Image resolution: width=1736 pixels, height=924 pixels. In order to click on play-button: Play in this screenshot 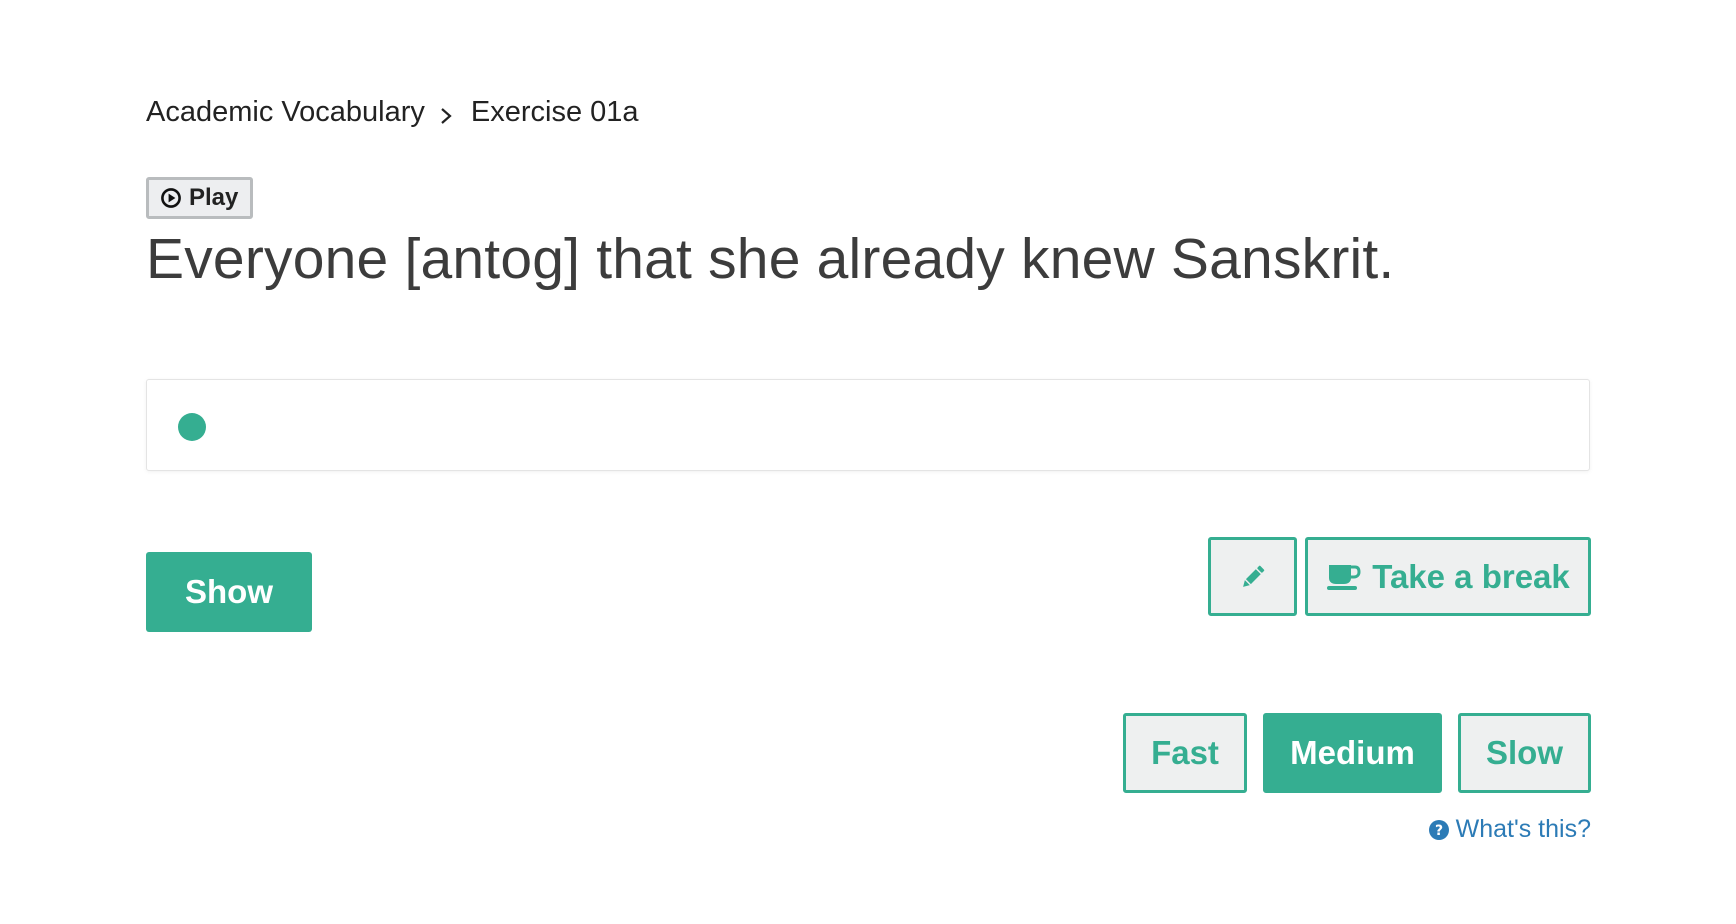, I will do `click(200, 198)`.